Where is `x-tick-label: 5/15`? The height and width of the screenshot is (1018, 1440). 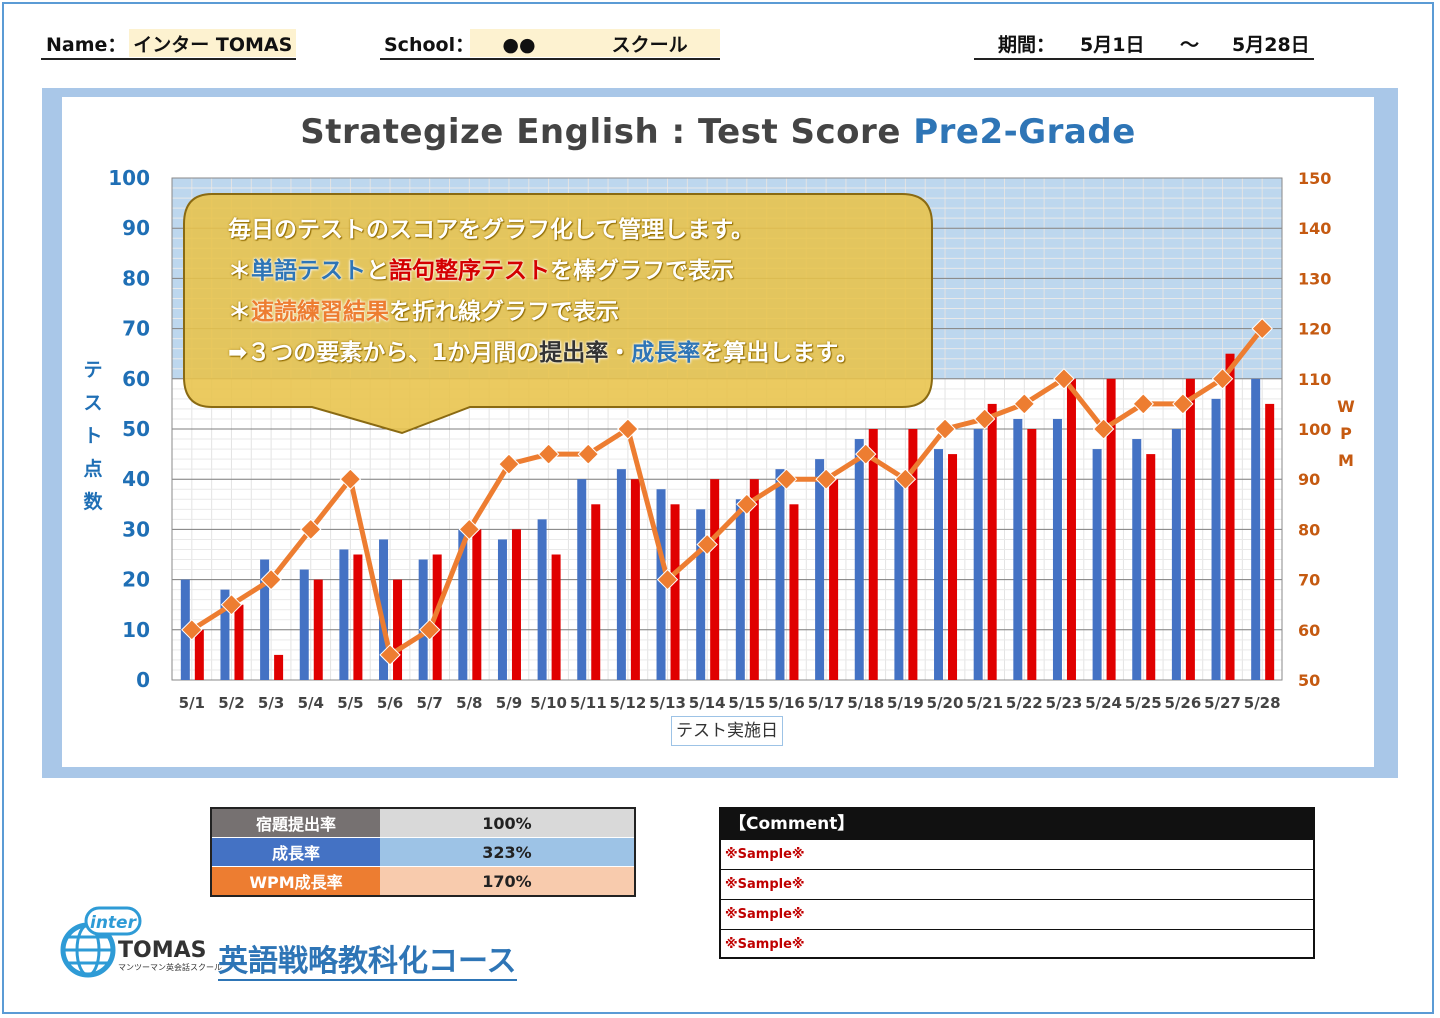
x-tick-label: 5/15 is located at coordinates (746, 703).